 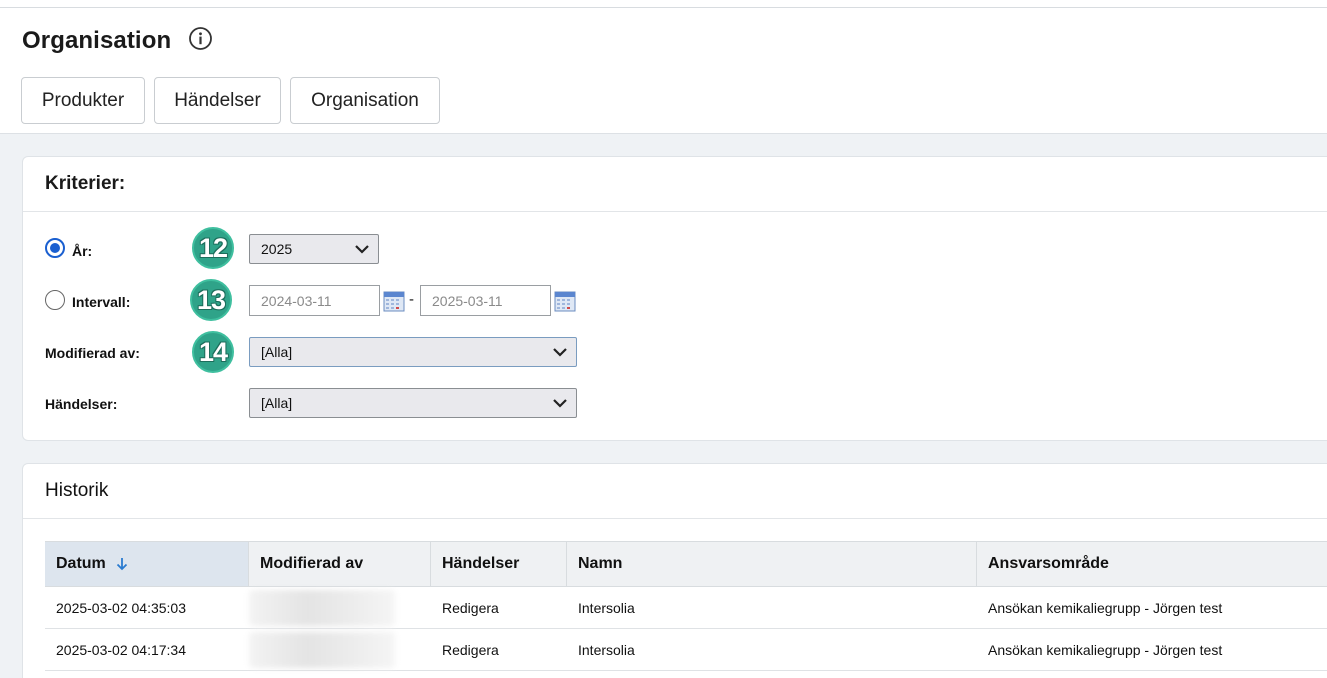 What do you see at coordinates (413, 403) in the screenshot?
I see `events-select: [Alla]` at bounding box center [413, 403].